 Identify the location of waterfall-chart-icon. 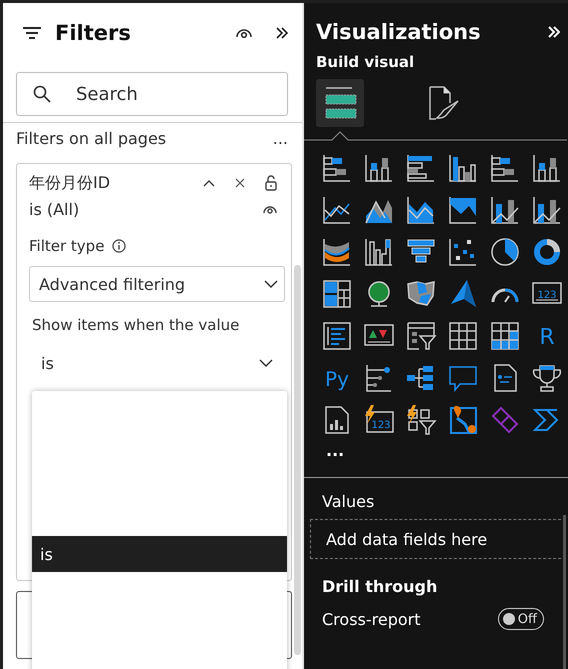
(379, 252).